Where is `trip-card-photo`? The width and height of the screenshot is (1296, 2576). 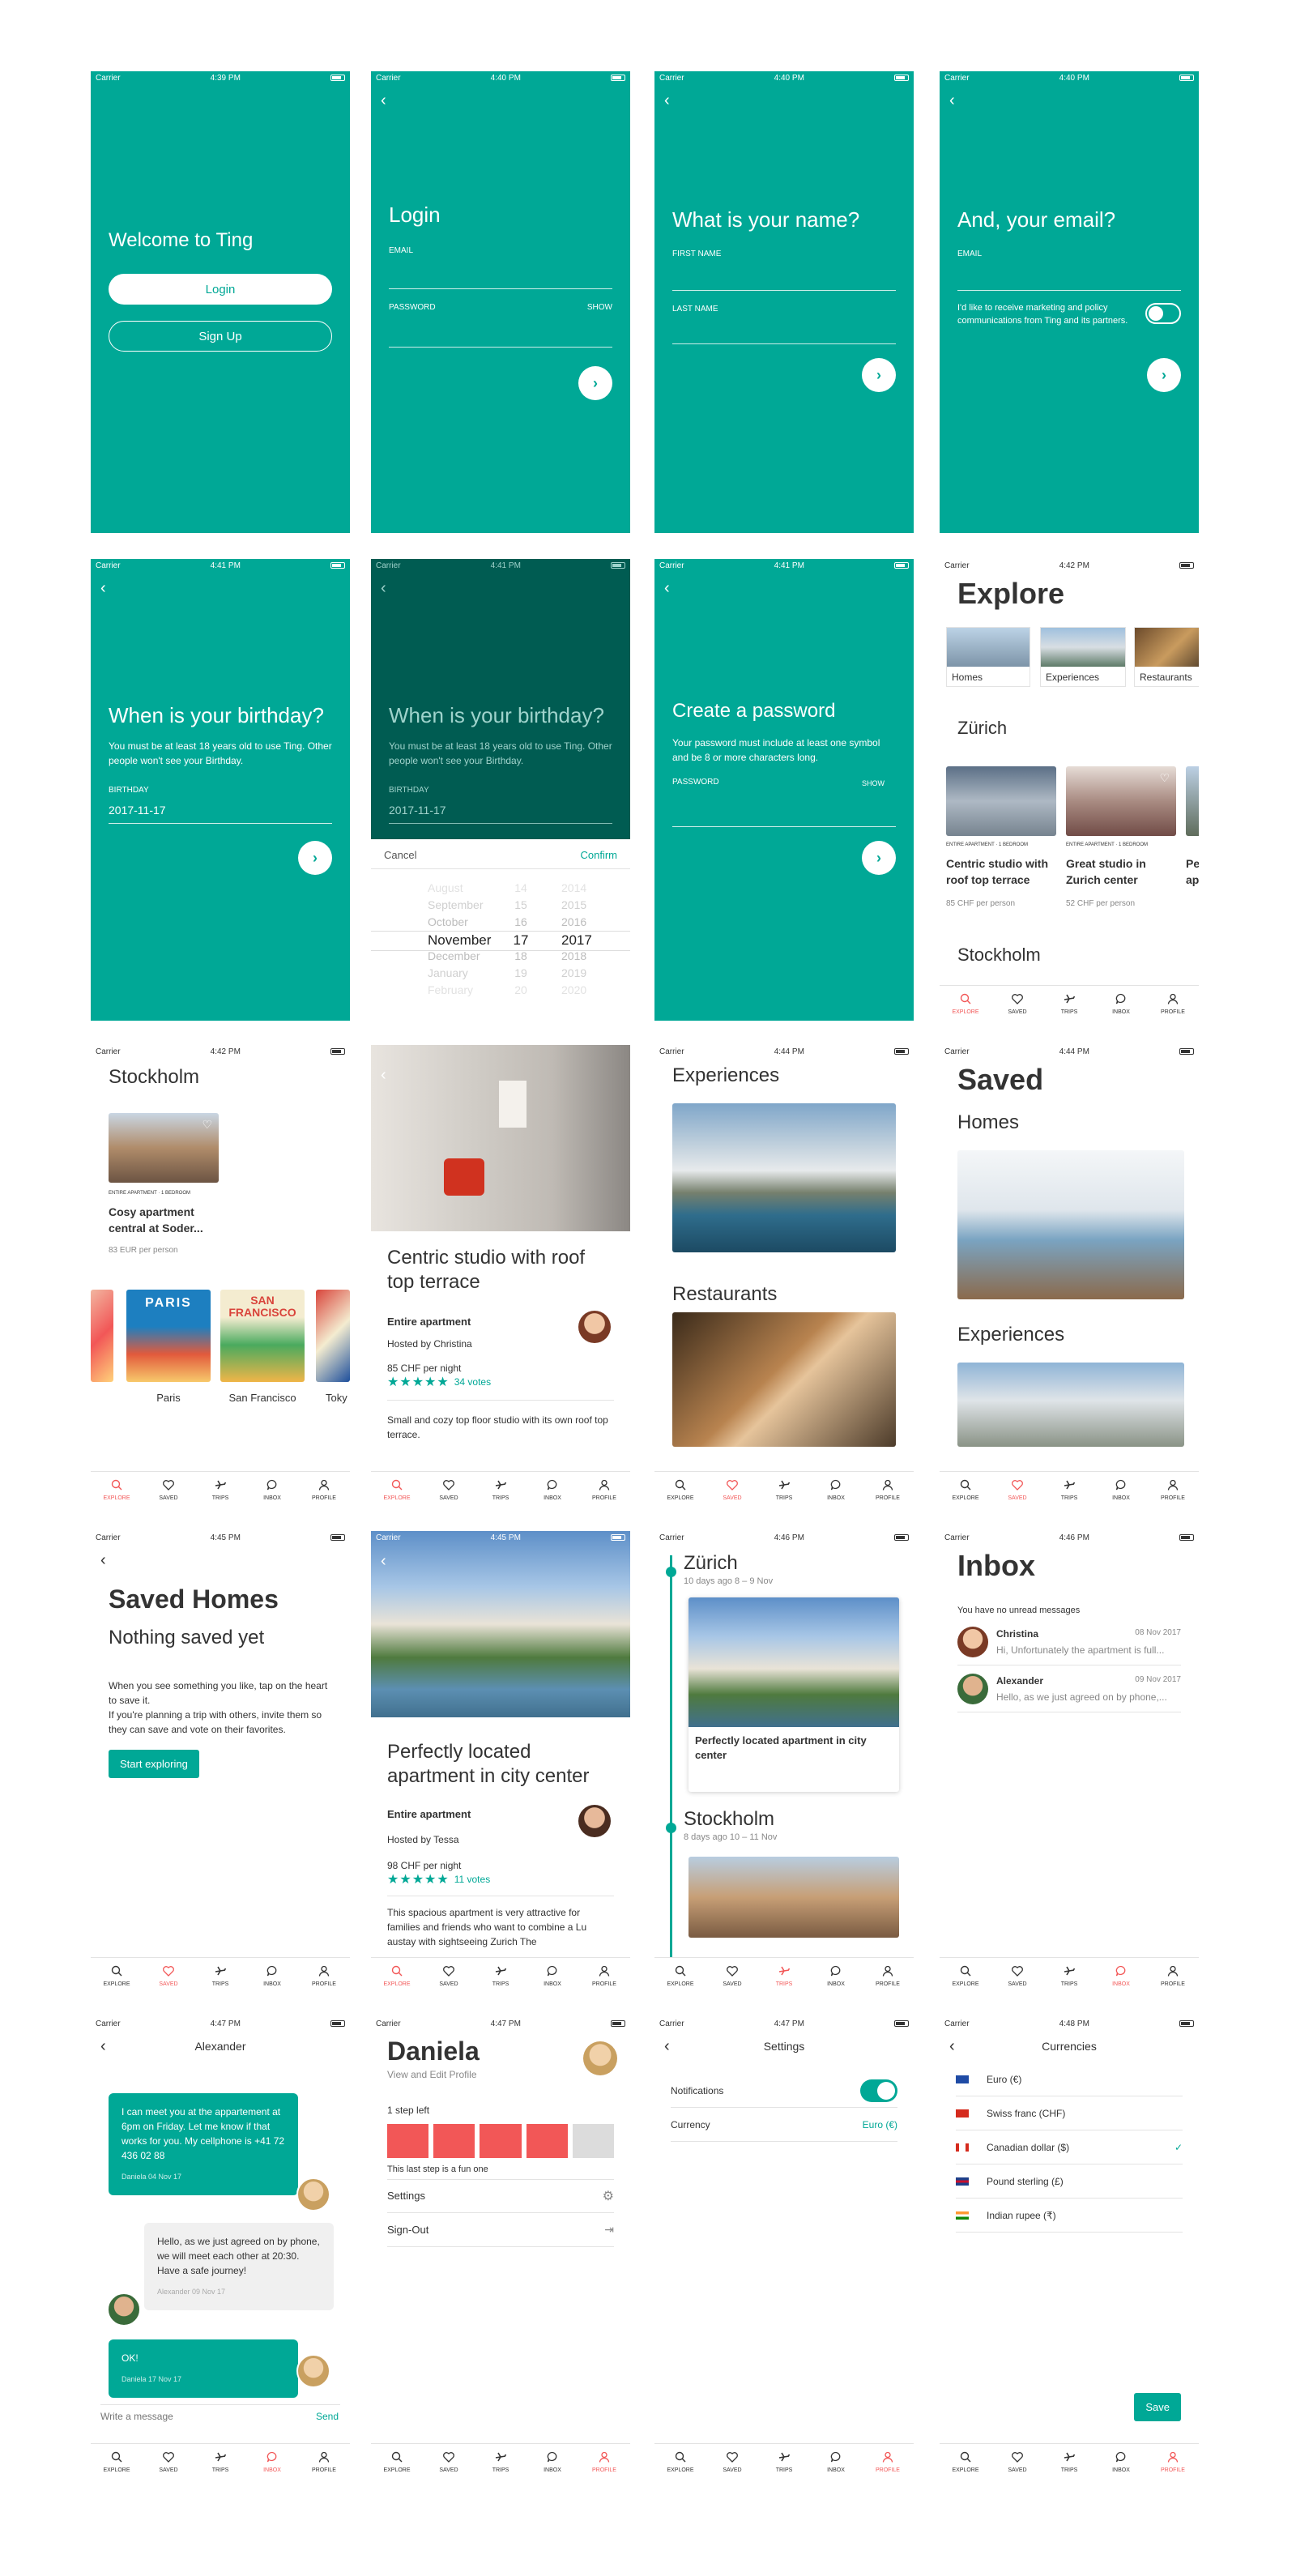
trip-card-photo is located at coordinates (793, 1897).